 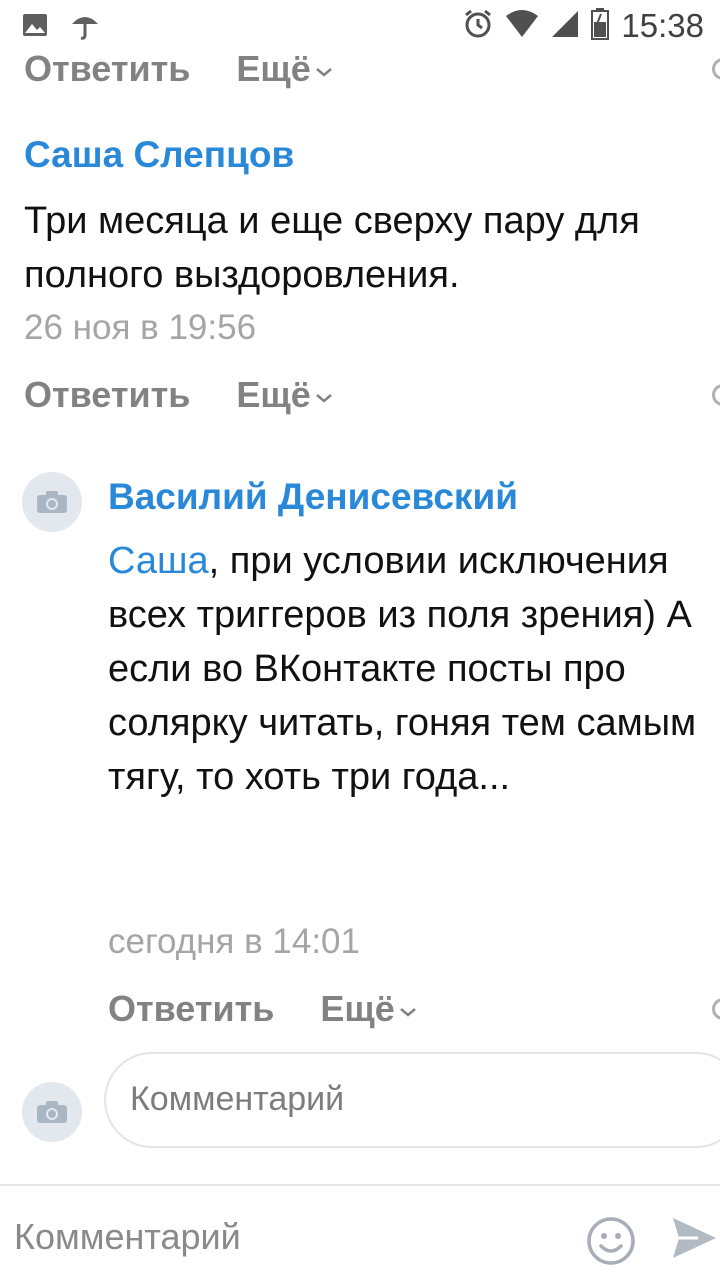 I want to click on mention-link: Саша, so click(x=158, y=561).